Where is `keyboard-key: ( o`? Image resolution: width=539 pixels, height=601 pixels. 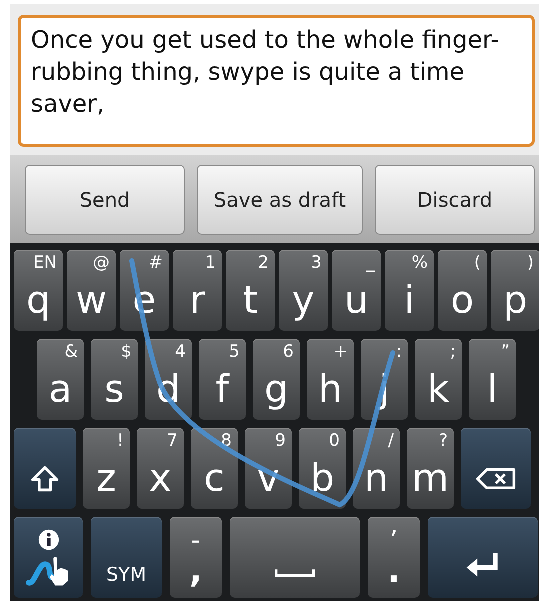
keyboard-key: ( o is located at coordinates (462, 290).